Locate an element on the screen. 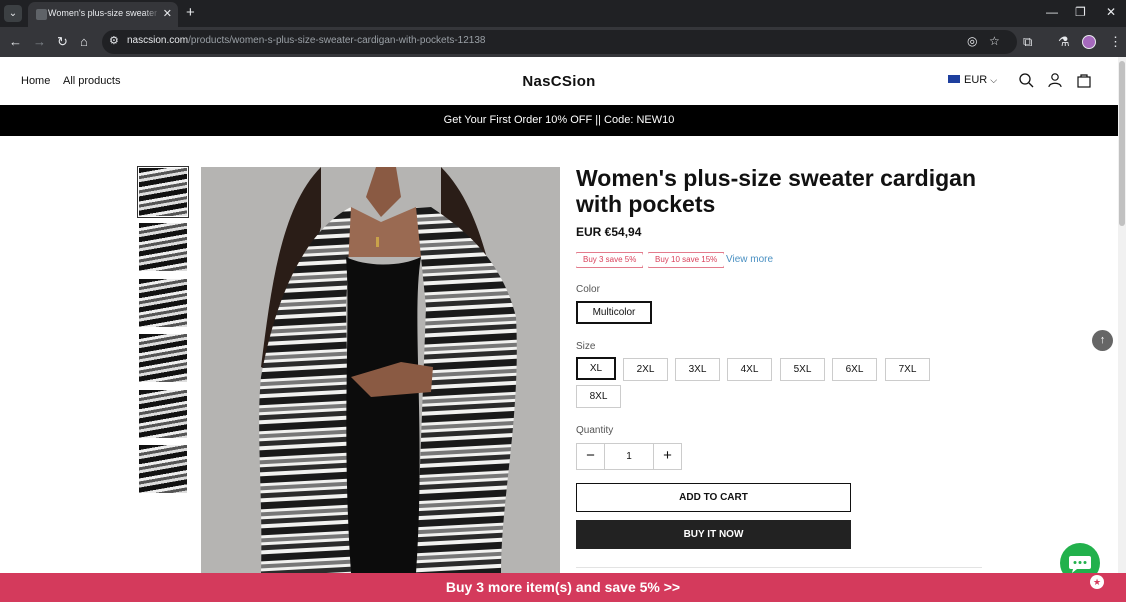  size-option-4xl: 4XL is located at coordinates (749, 369).